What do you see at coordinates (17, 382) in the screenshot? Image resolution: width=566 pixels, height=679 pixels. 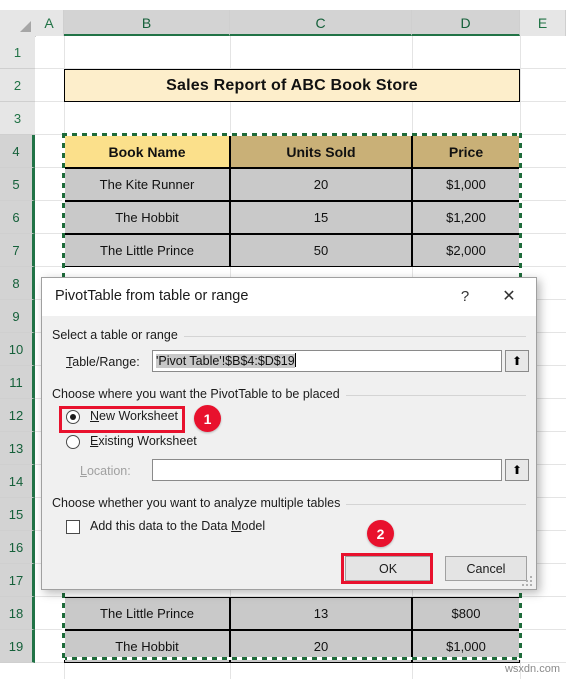 I see `row-header-11: 11` at bounding box center [17, 382].